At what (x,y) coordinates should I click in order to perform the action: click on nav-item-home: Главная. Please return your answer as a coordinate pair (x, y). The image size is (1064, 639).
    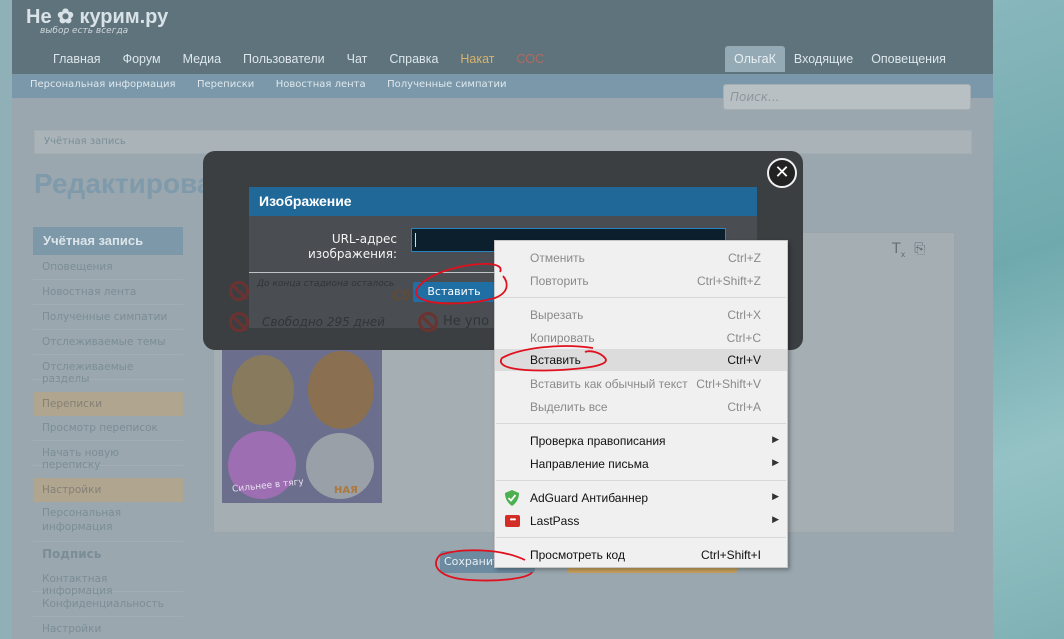
    Looking at the image, I should click on (77, 59).